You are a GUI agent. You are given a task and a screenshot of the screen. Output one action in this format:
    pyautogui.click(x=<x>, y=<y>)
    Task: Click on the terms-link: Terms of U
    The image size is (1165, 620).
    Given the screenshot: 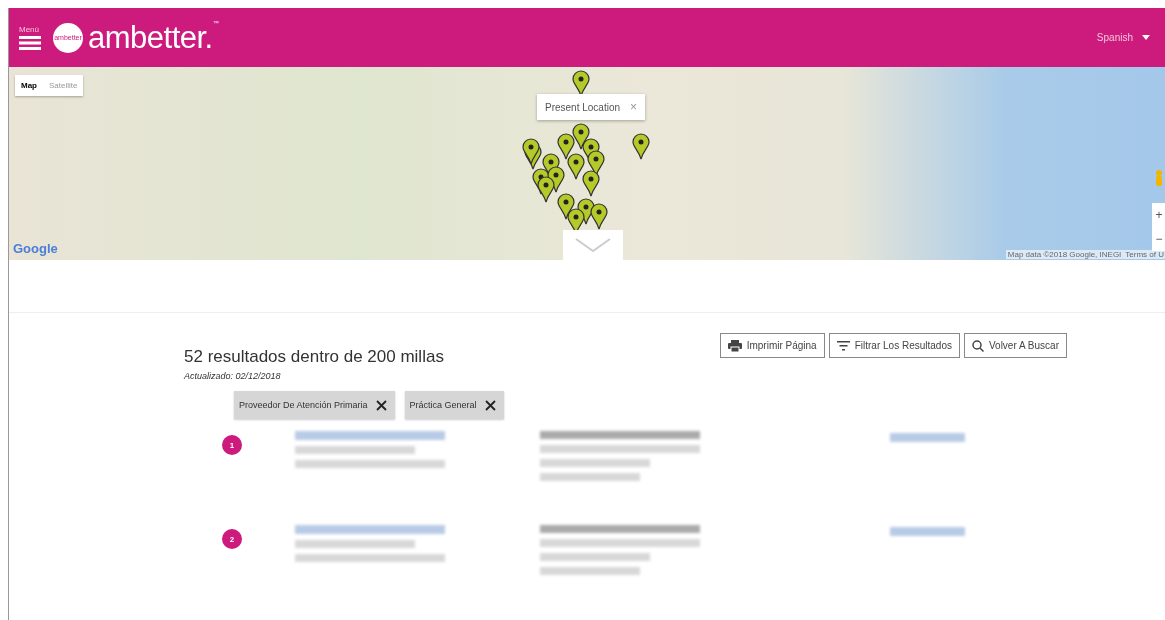 What is the action you would take?
    pyautogui.click(x=1144, y=254)
    